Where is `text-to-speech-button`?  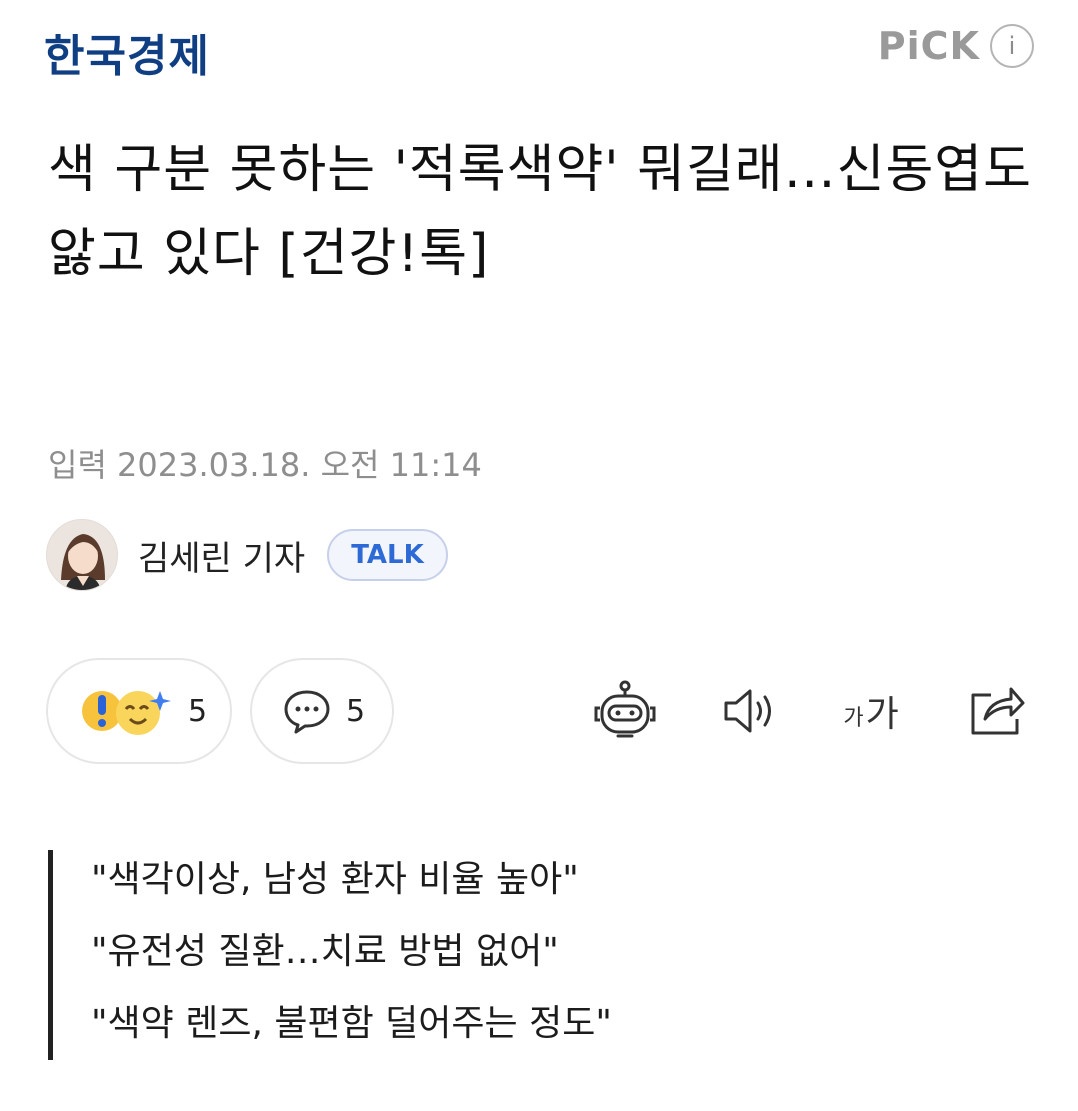
text-to-speech-button is located at coordinates (751, 711).